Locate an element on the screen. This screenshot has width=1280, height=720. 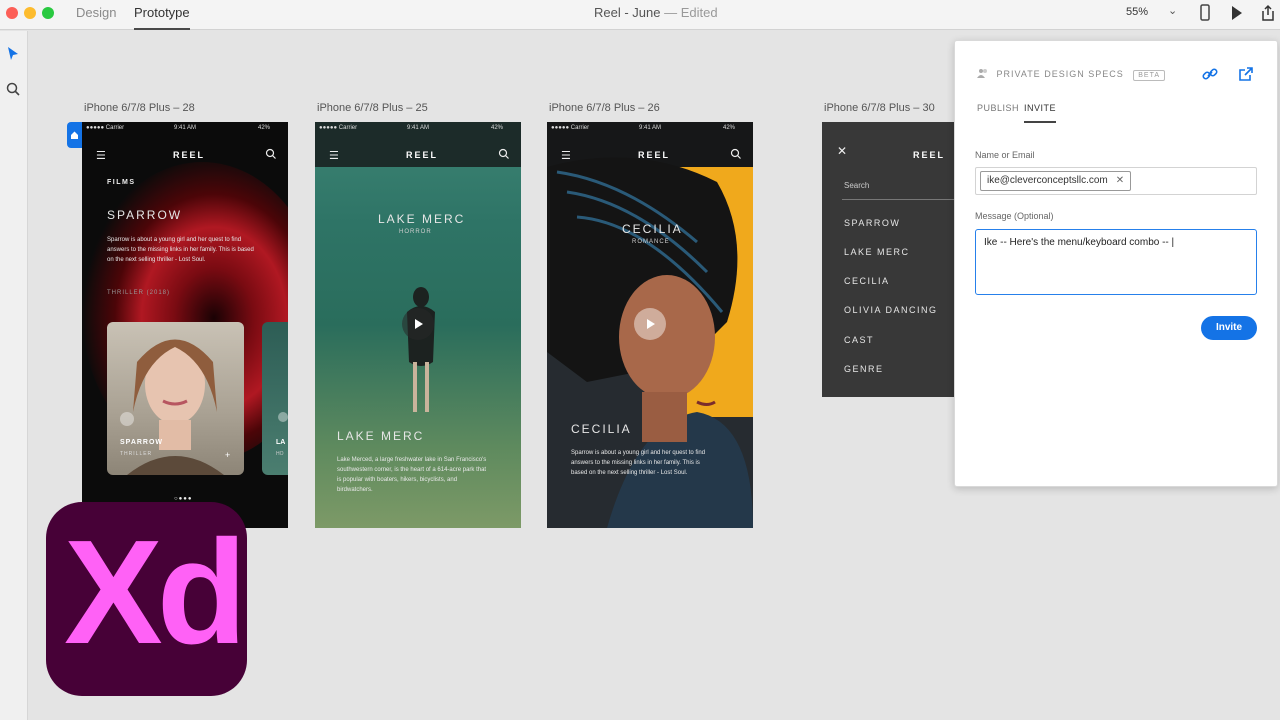
film-card: SPARROW THRILLER + is located at coordinates (175, 398).